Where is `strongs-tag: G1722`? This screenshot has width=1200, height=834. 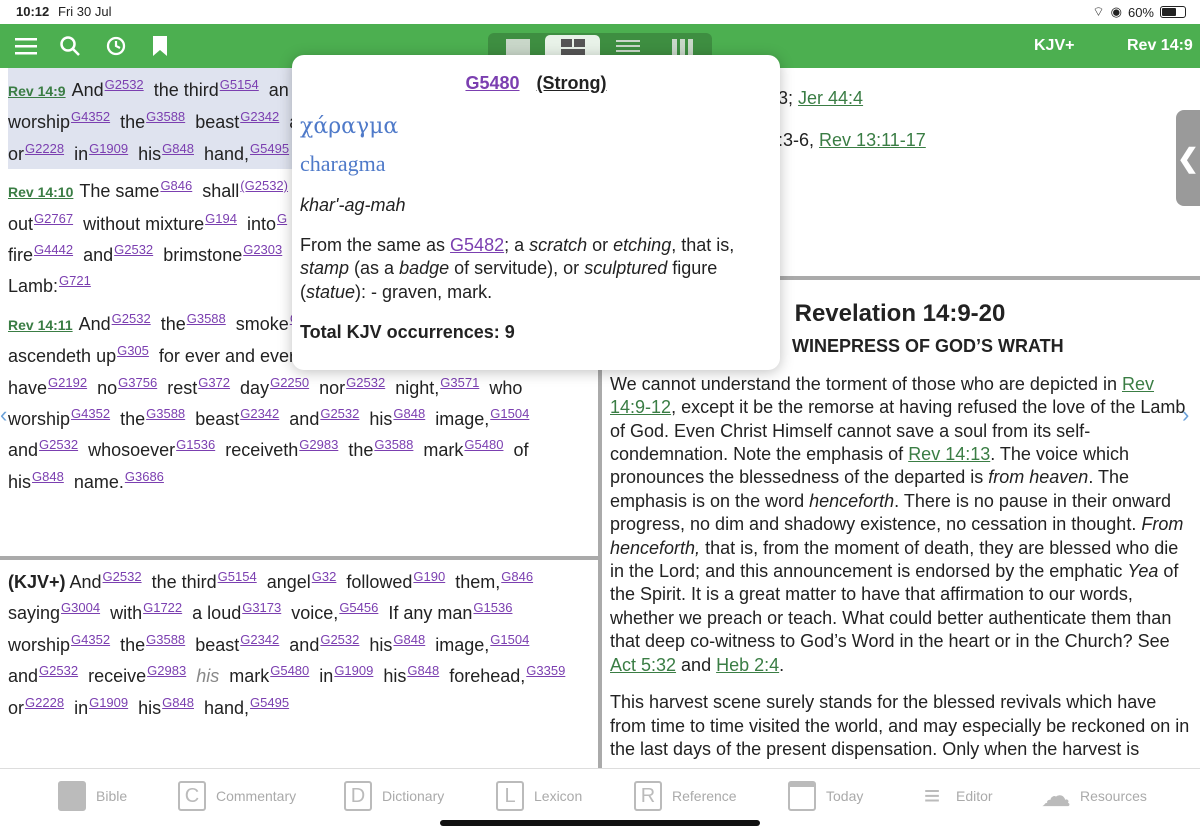
strongs-tag: G1722 is located at coordinates (162, 607).